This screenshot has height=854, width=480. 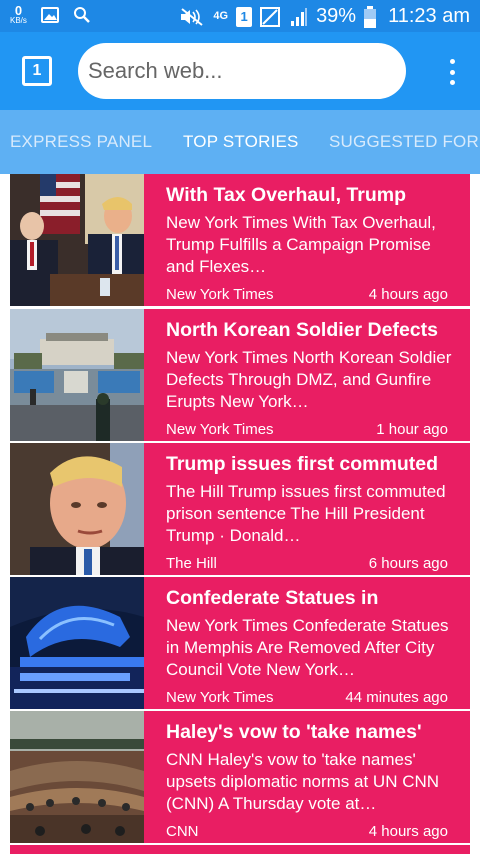 What do you see at coordinates (49, 15) in the screenshot?
I see `image-icon` at bounding box center [49, 15].